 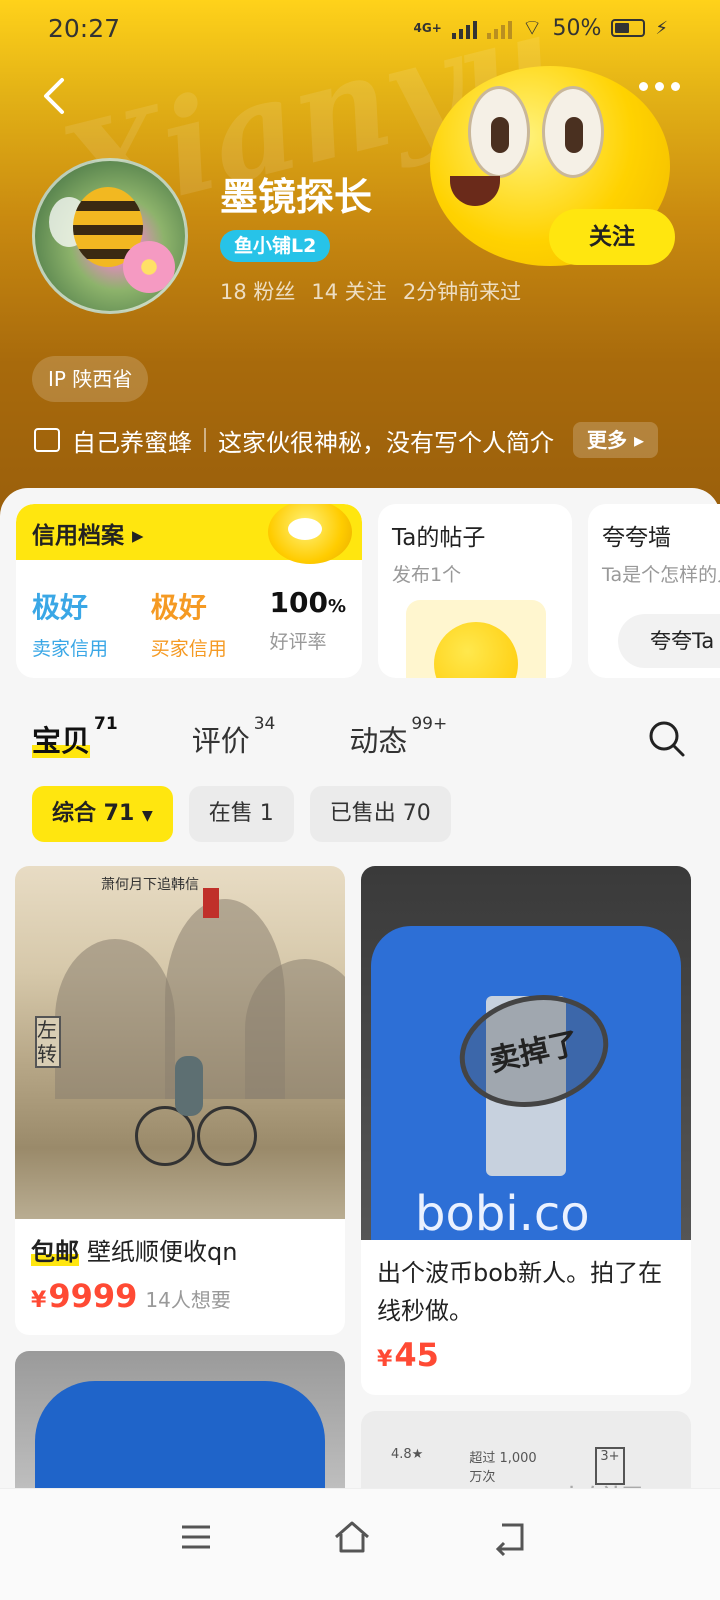 What do you see at coordinates (298, 642) in the screenshot?
I see `positive-rate-label: 好评率` at bounding box center [298, 642].